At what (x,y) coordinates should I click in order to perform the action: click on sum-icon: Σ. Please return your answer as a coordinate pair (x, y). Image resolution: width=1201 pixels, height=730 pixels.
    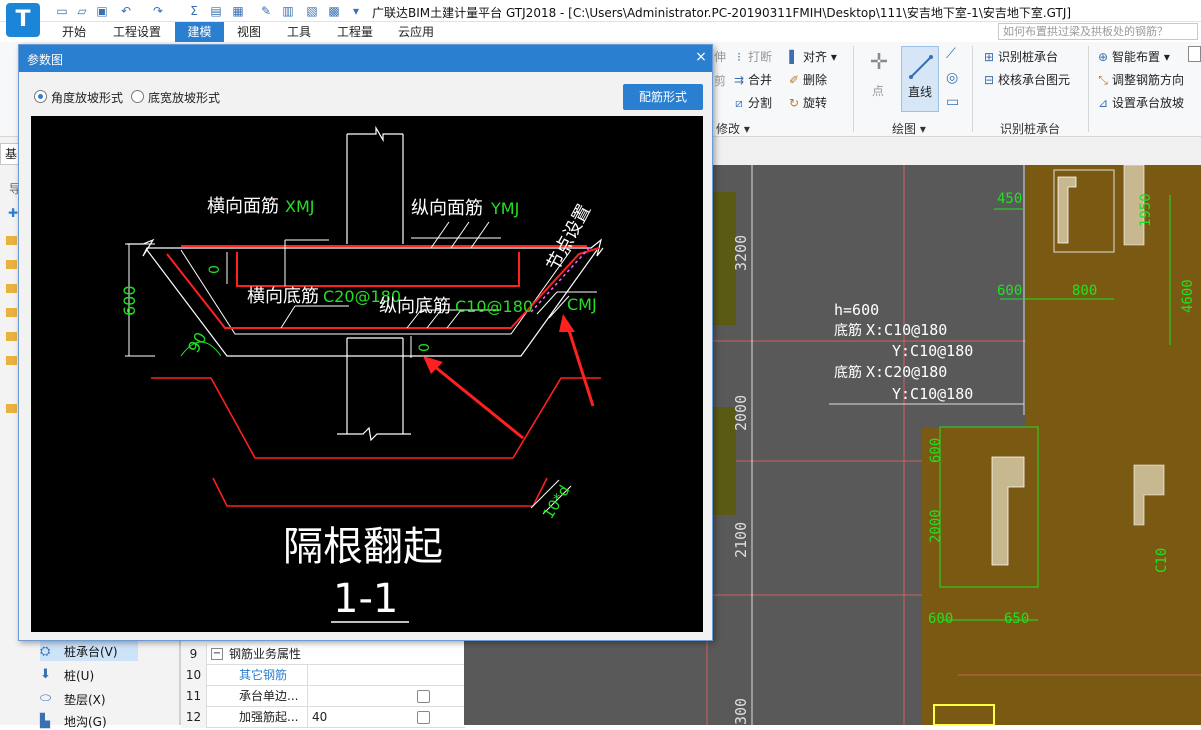
    Looking at the image, I should click on (194, 11).